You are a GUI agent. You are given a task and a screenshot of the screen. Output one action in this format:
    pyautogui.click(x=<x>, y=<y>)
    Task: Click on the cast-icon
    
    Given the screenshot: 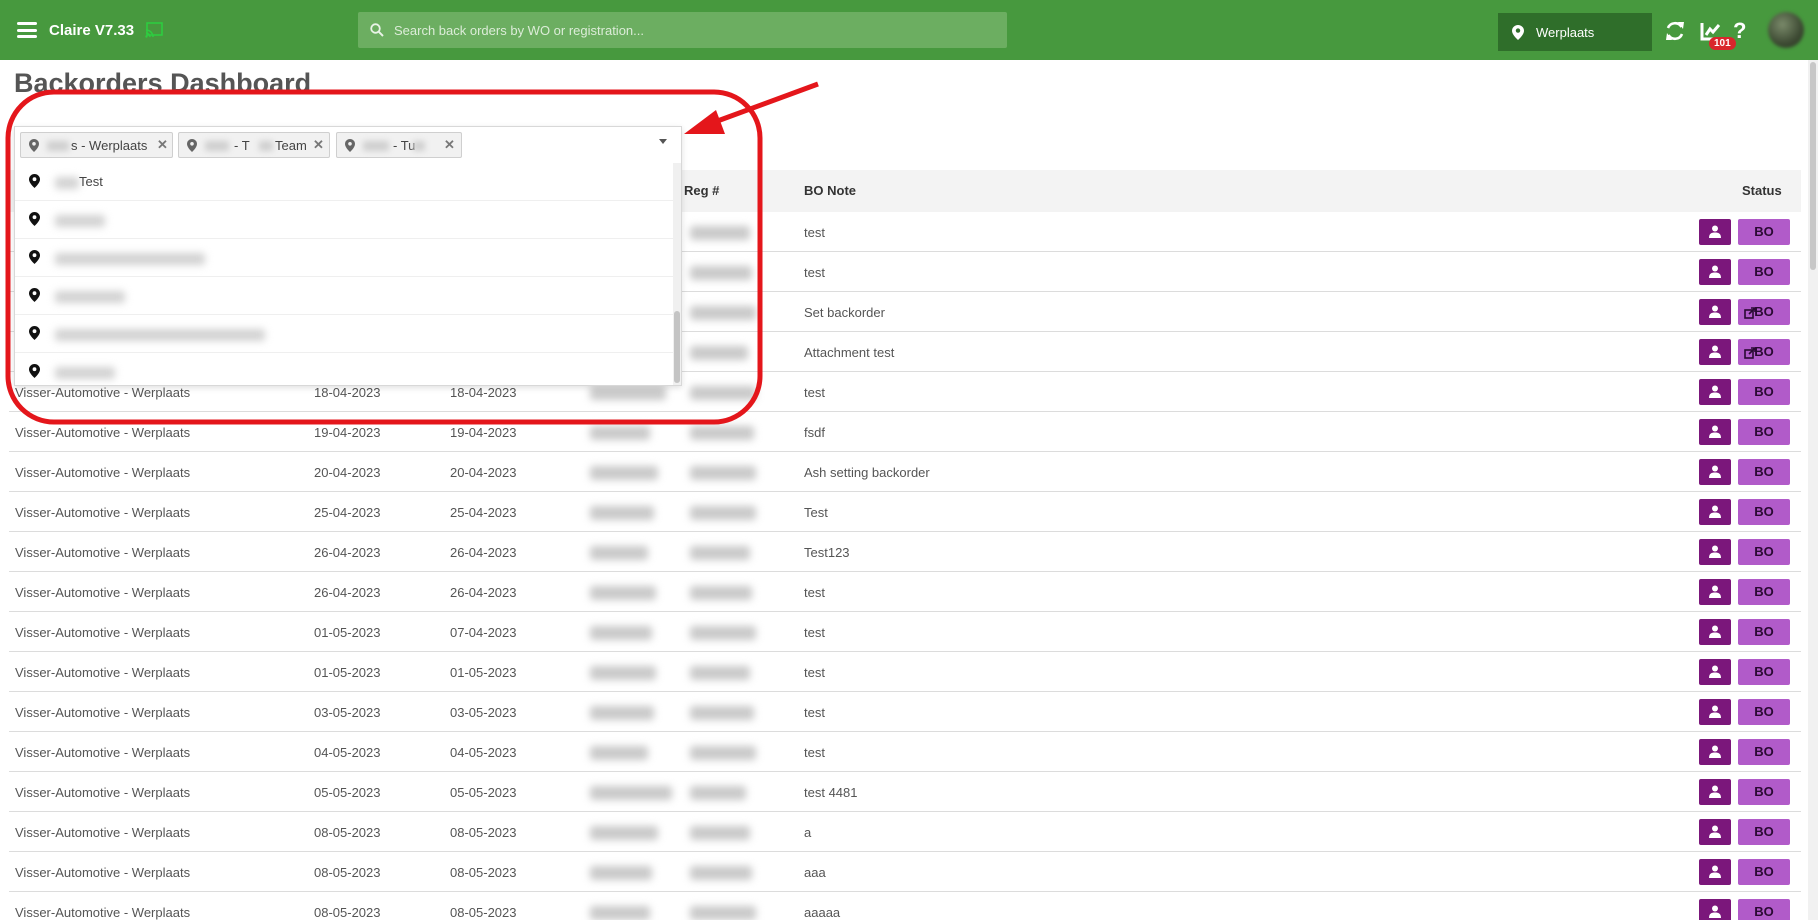 What is the action you would take?
    pyautogui.click(x=154, y=30)
    